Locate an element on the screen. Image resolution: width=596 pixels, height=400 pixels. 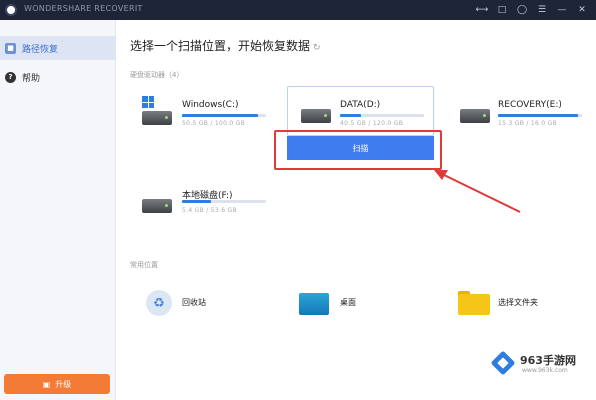
upgrade-label: 升级 is located at coordinates (63, 384).